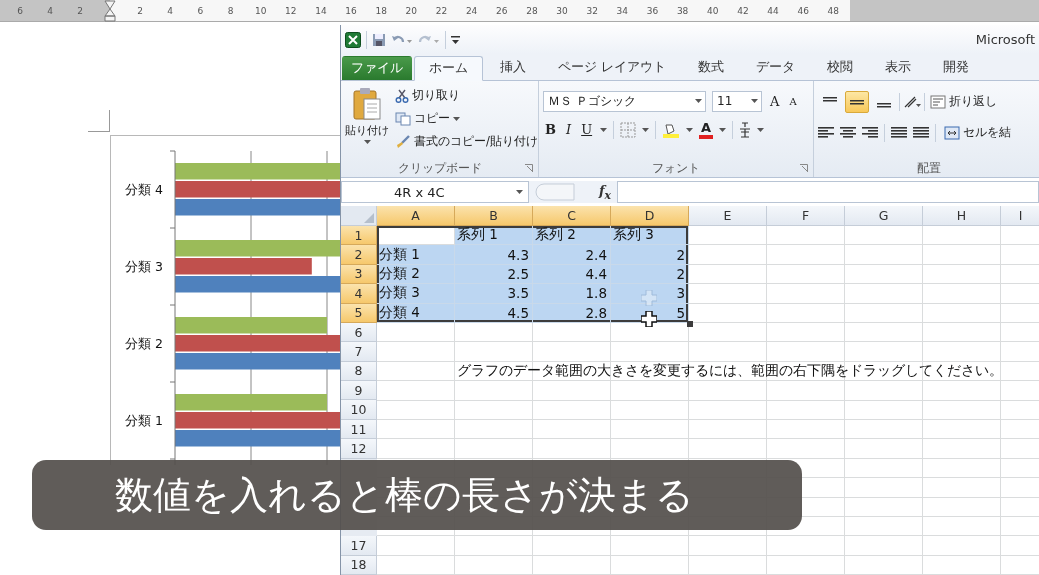 This screenshot has height=575, width=1039. Describe the element at coordinates (649, 318) in the screenshot. I see `mouse-cursor-icon` at that location.